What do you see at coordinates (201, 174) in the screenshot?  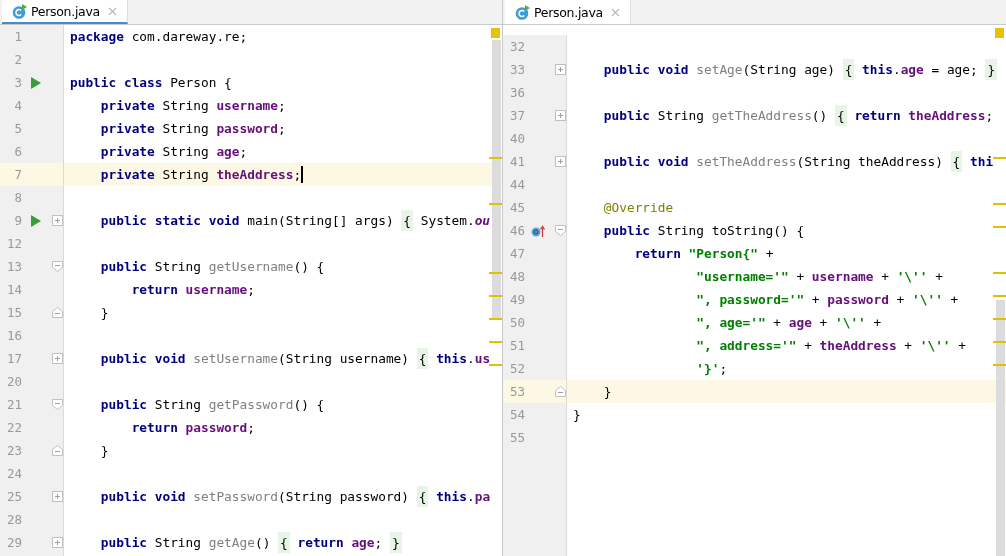 I see `code-line: private String theAddress;` at bounding box center [201, 174].